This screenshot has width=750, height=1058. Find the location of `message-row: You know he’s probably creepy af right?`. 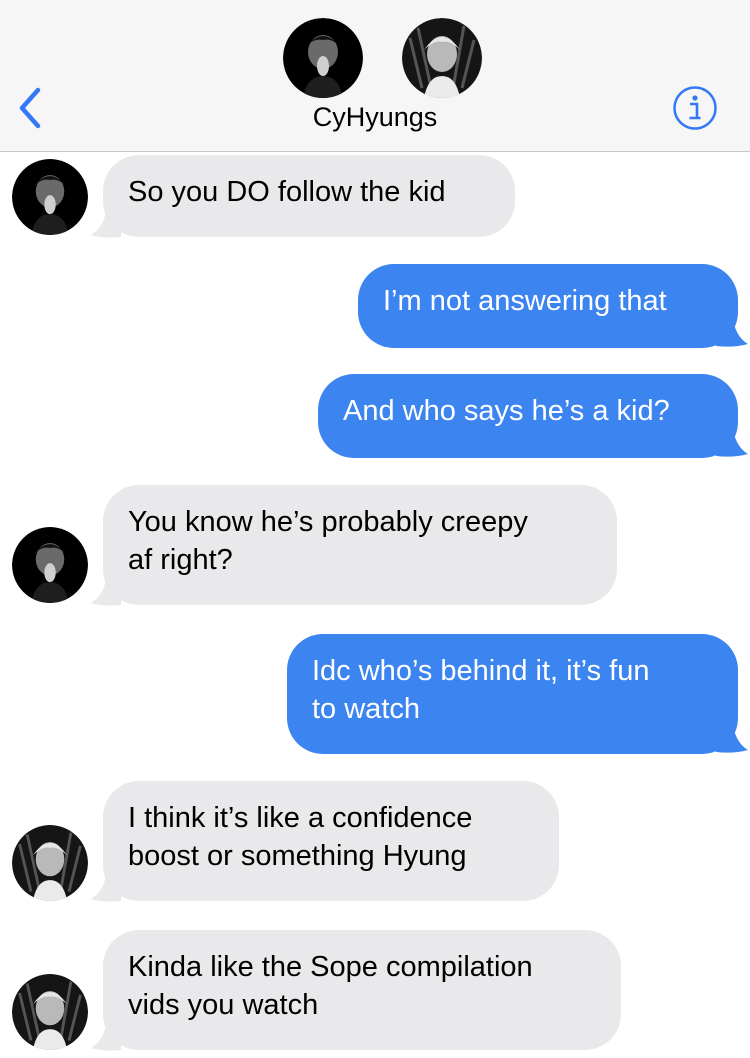

message-row: You know he’s probably creepy af right? is located at coordinates (375, 547).